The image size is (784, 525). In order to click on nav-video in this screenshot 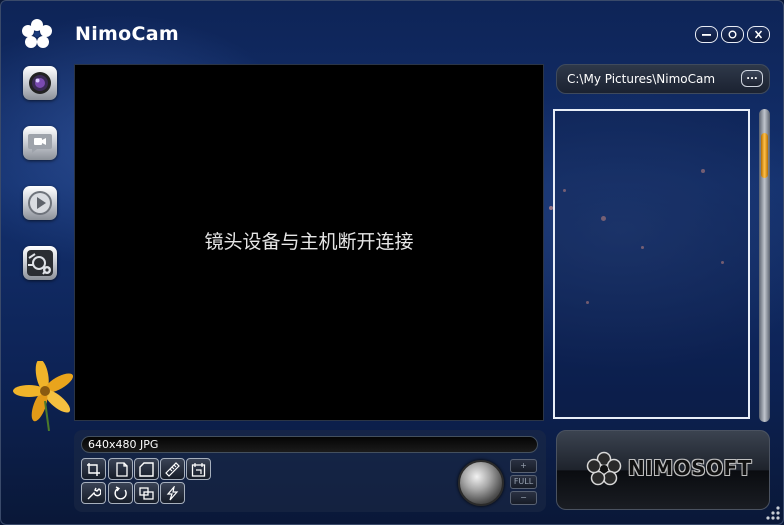, I will do `click(40, 143)`.